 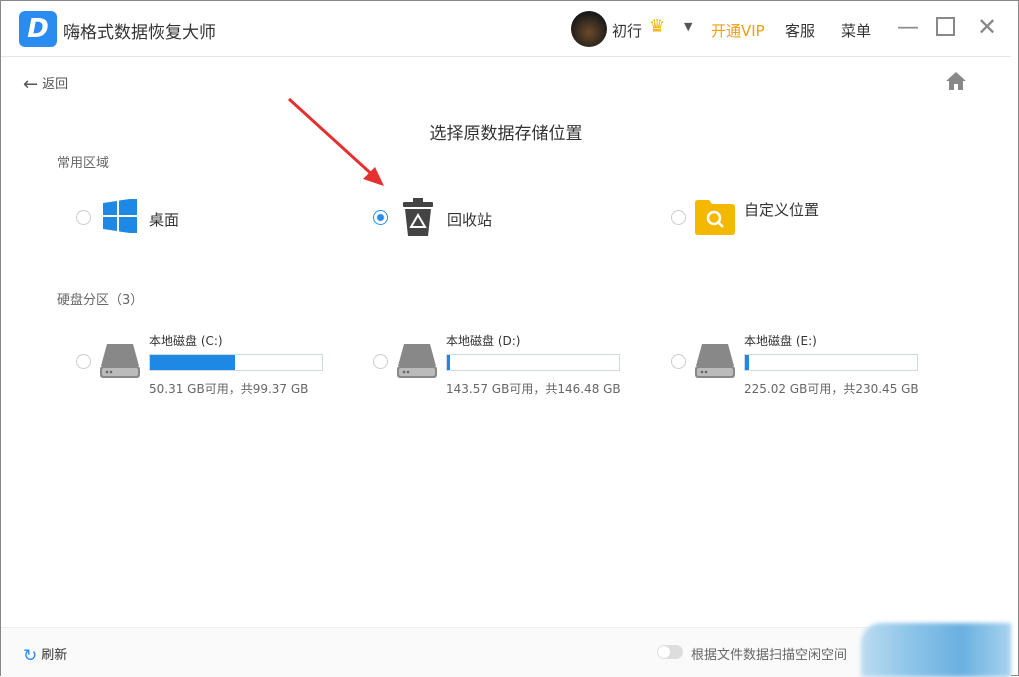 I want to click on back-button: ← 返回, so click(x=45, y=84).